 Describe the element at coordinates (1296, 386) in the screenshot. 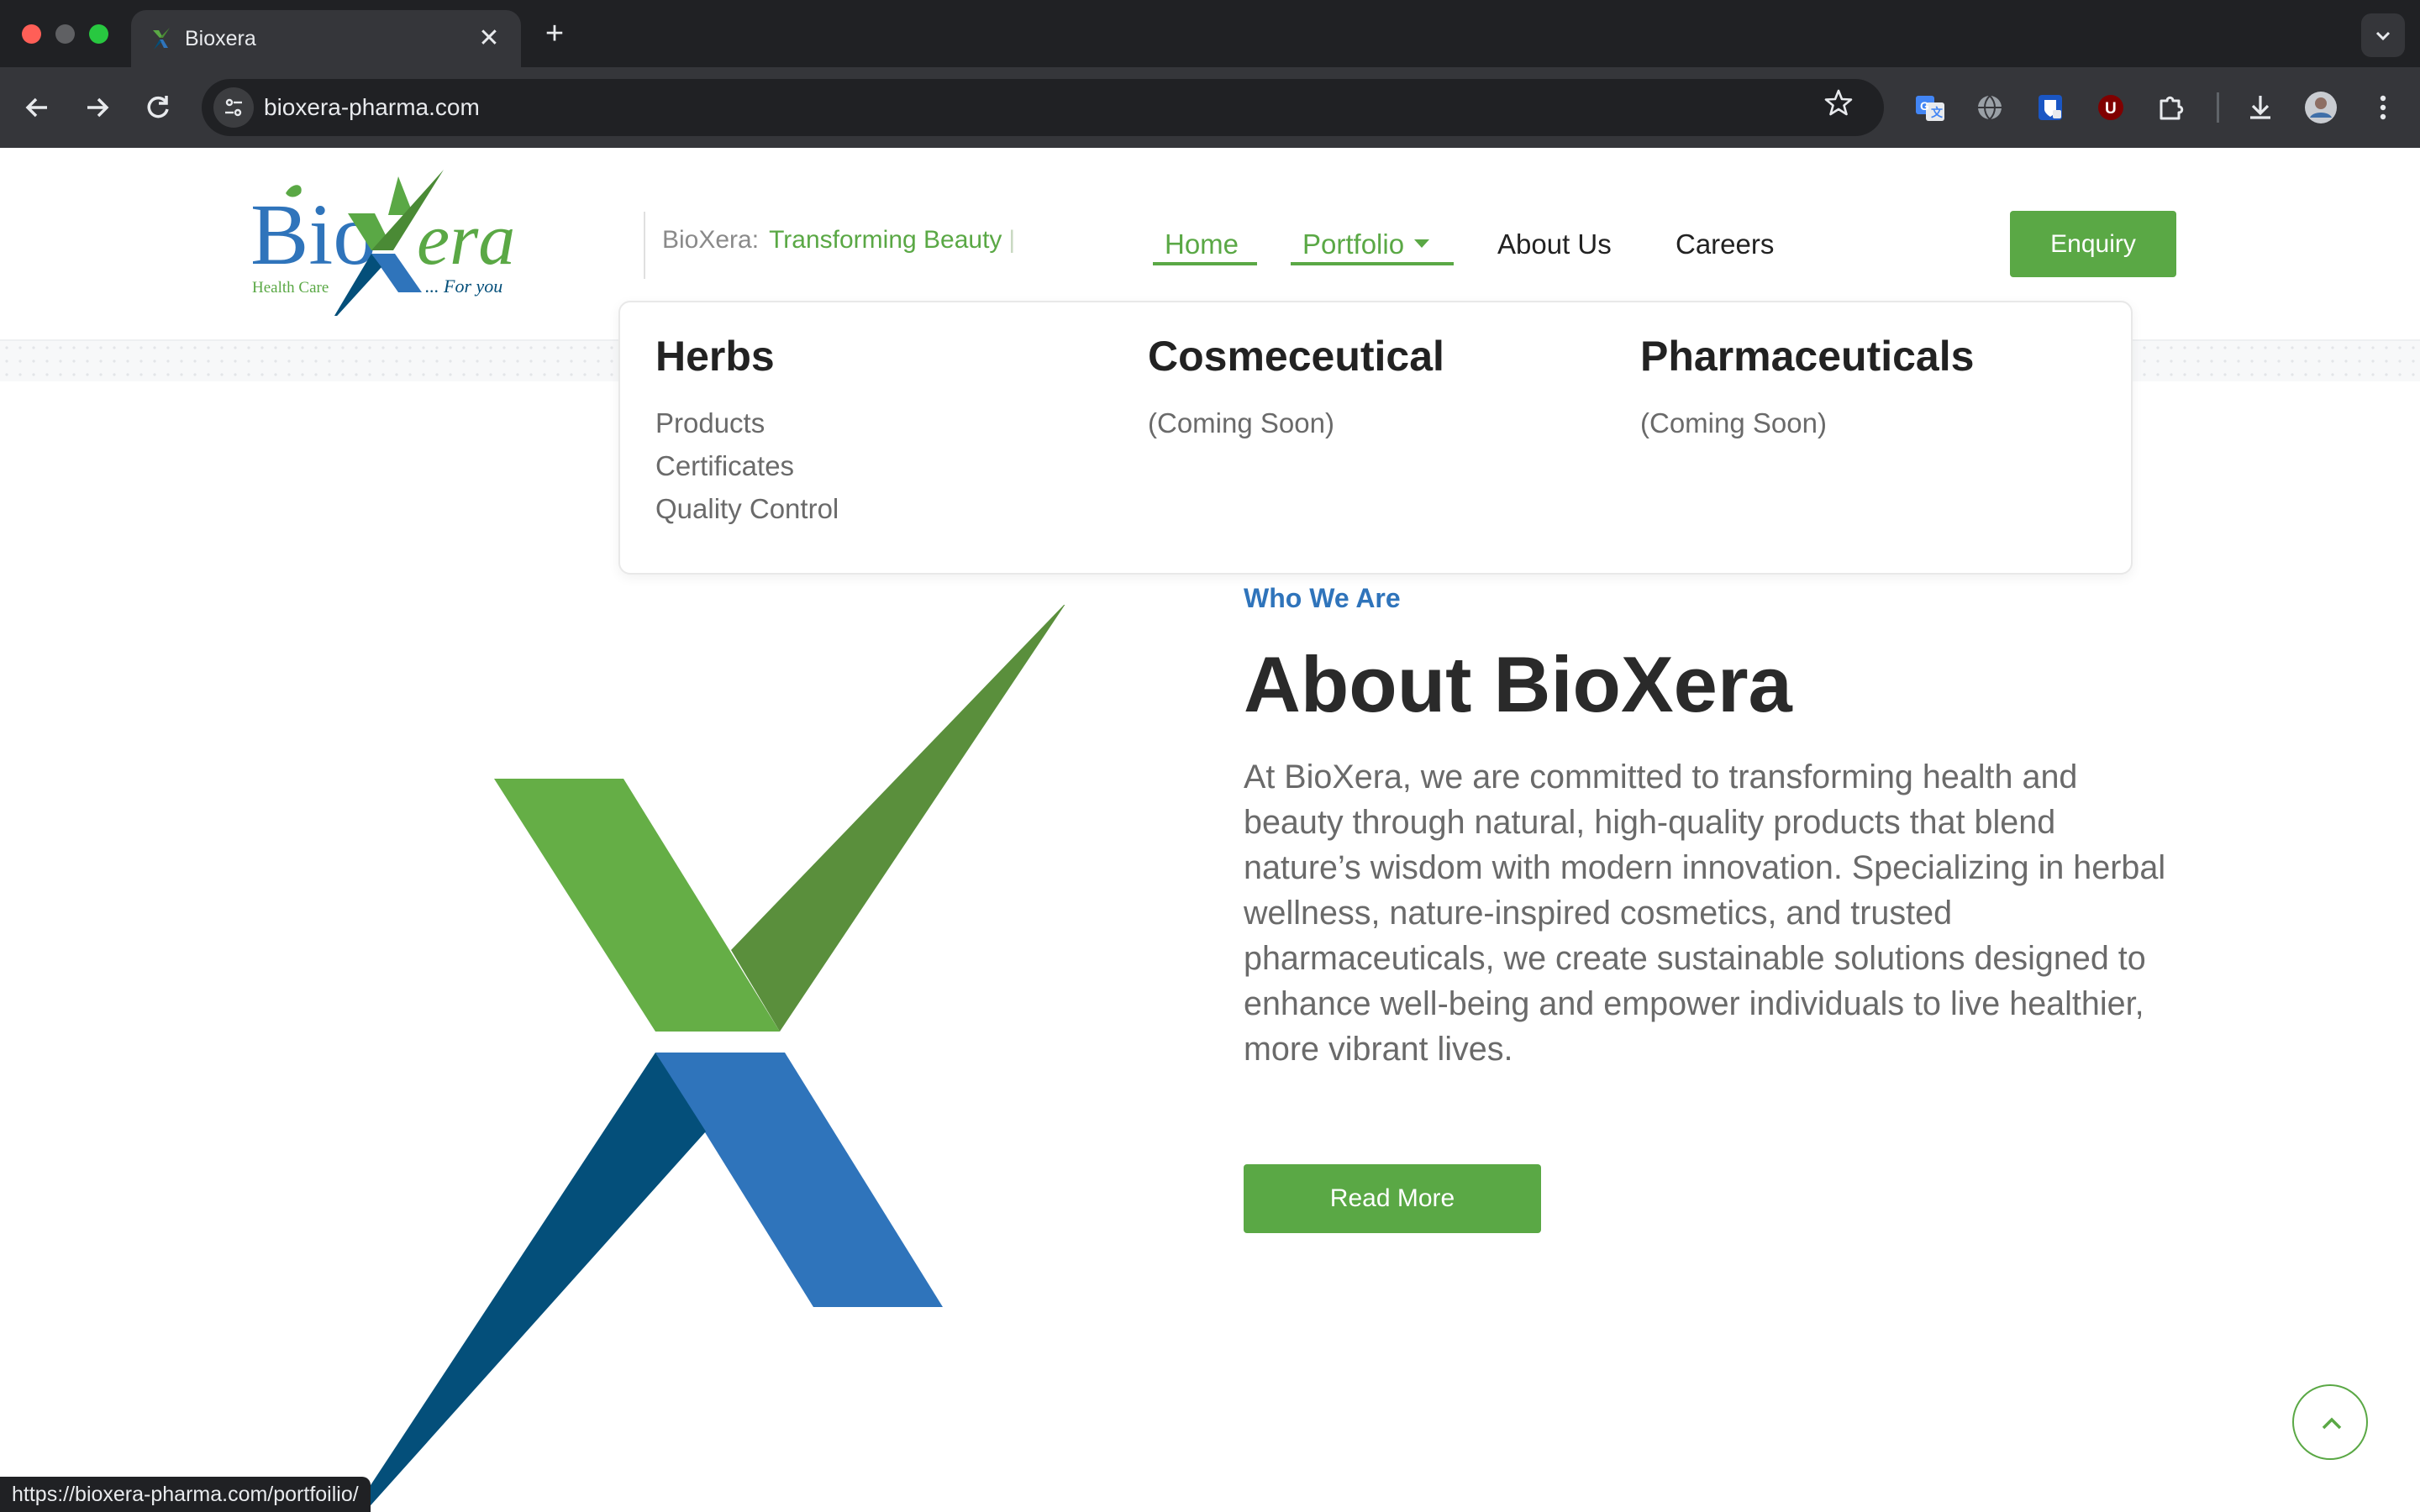

I see `mega-column-cosmeceutical: Cosmeceutical (Coming Soon)` at that location.